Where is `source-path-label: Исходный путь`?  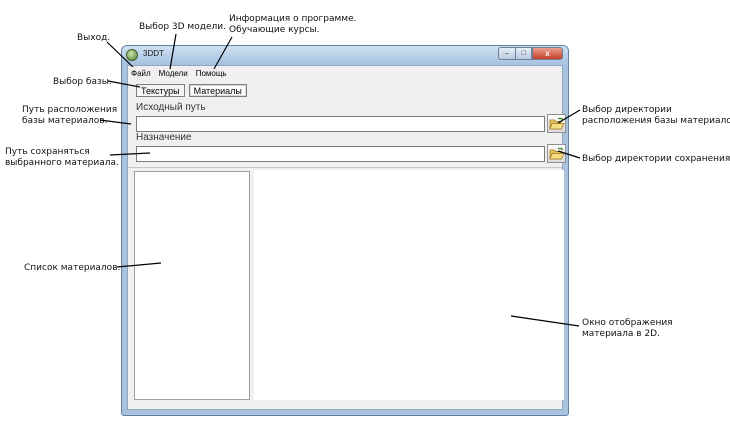
source-path-label: Исходный путь is located at coordinates (171, 107).